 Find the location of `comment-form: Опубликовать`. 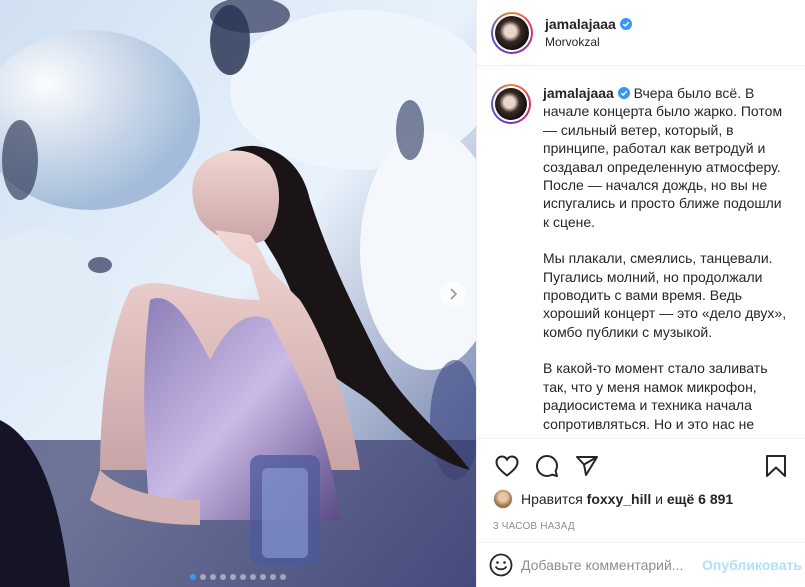

comment-form: Опубликовать is located at coordinates (641, 564).